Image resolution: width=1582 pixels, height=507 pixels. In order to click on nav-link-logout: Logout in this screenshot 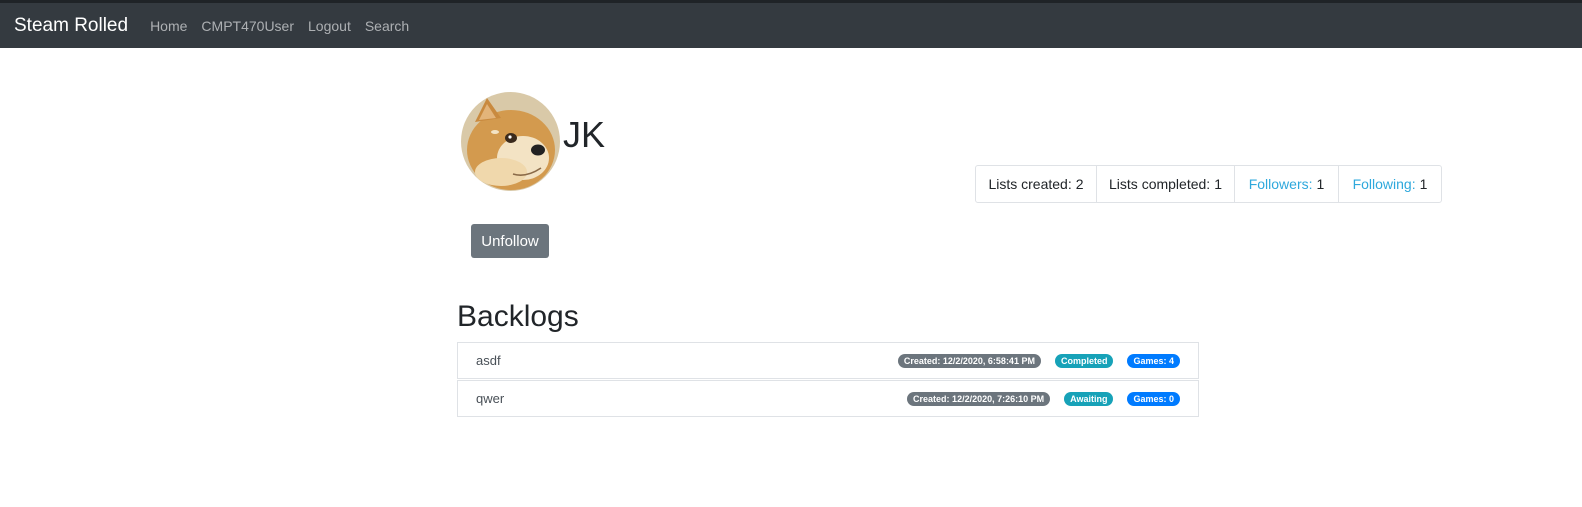, I will do `click(329, 26)`.